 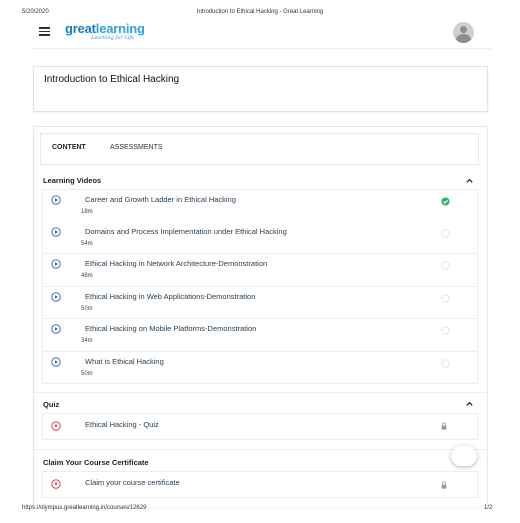 What do you see at coordinates (87, 212) in the screenshot?
I see `video-item-duration: 18m` at bounding box center [87, 212].